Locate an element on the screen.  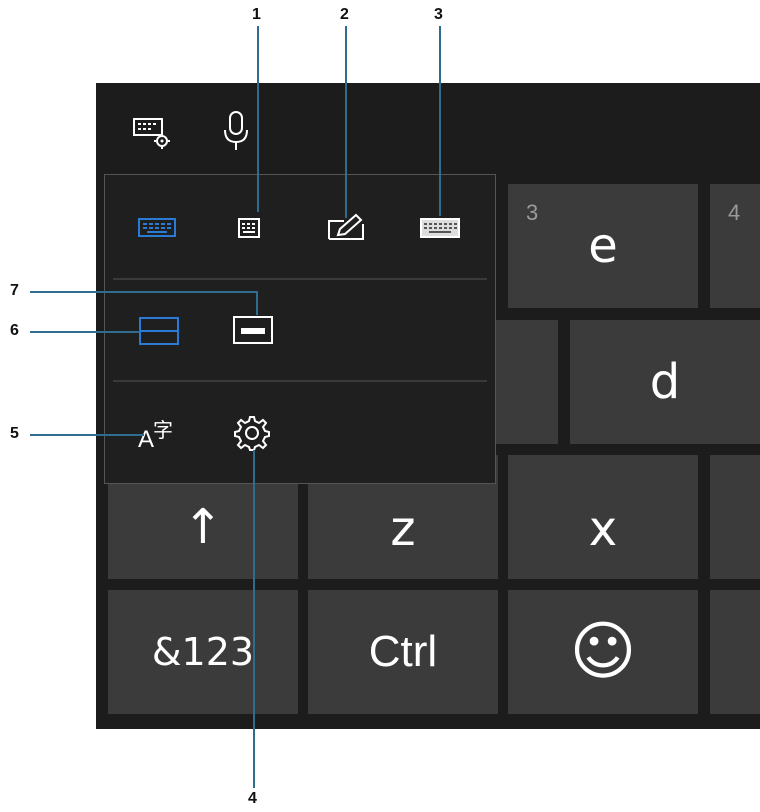
key-x: x is located at coordinates (603, 517).